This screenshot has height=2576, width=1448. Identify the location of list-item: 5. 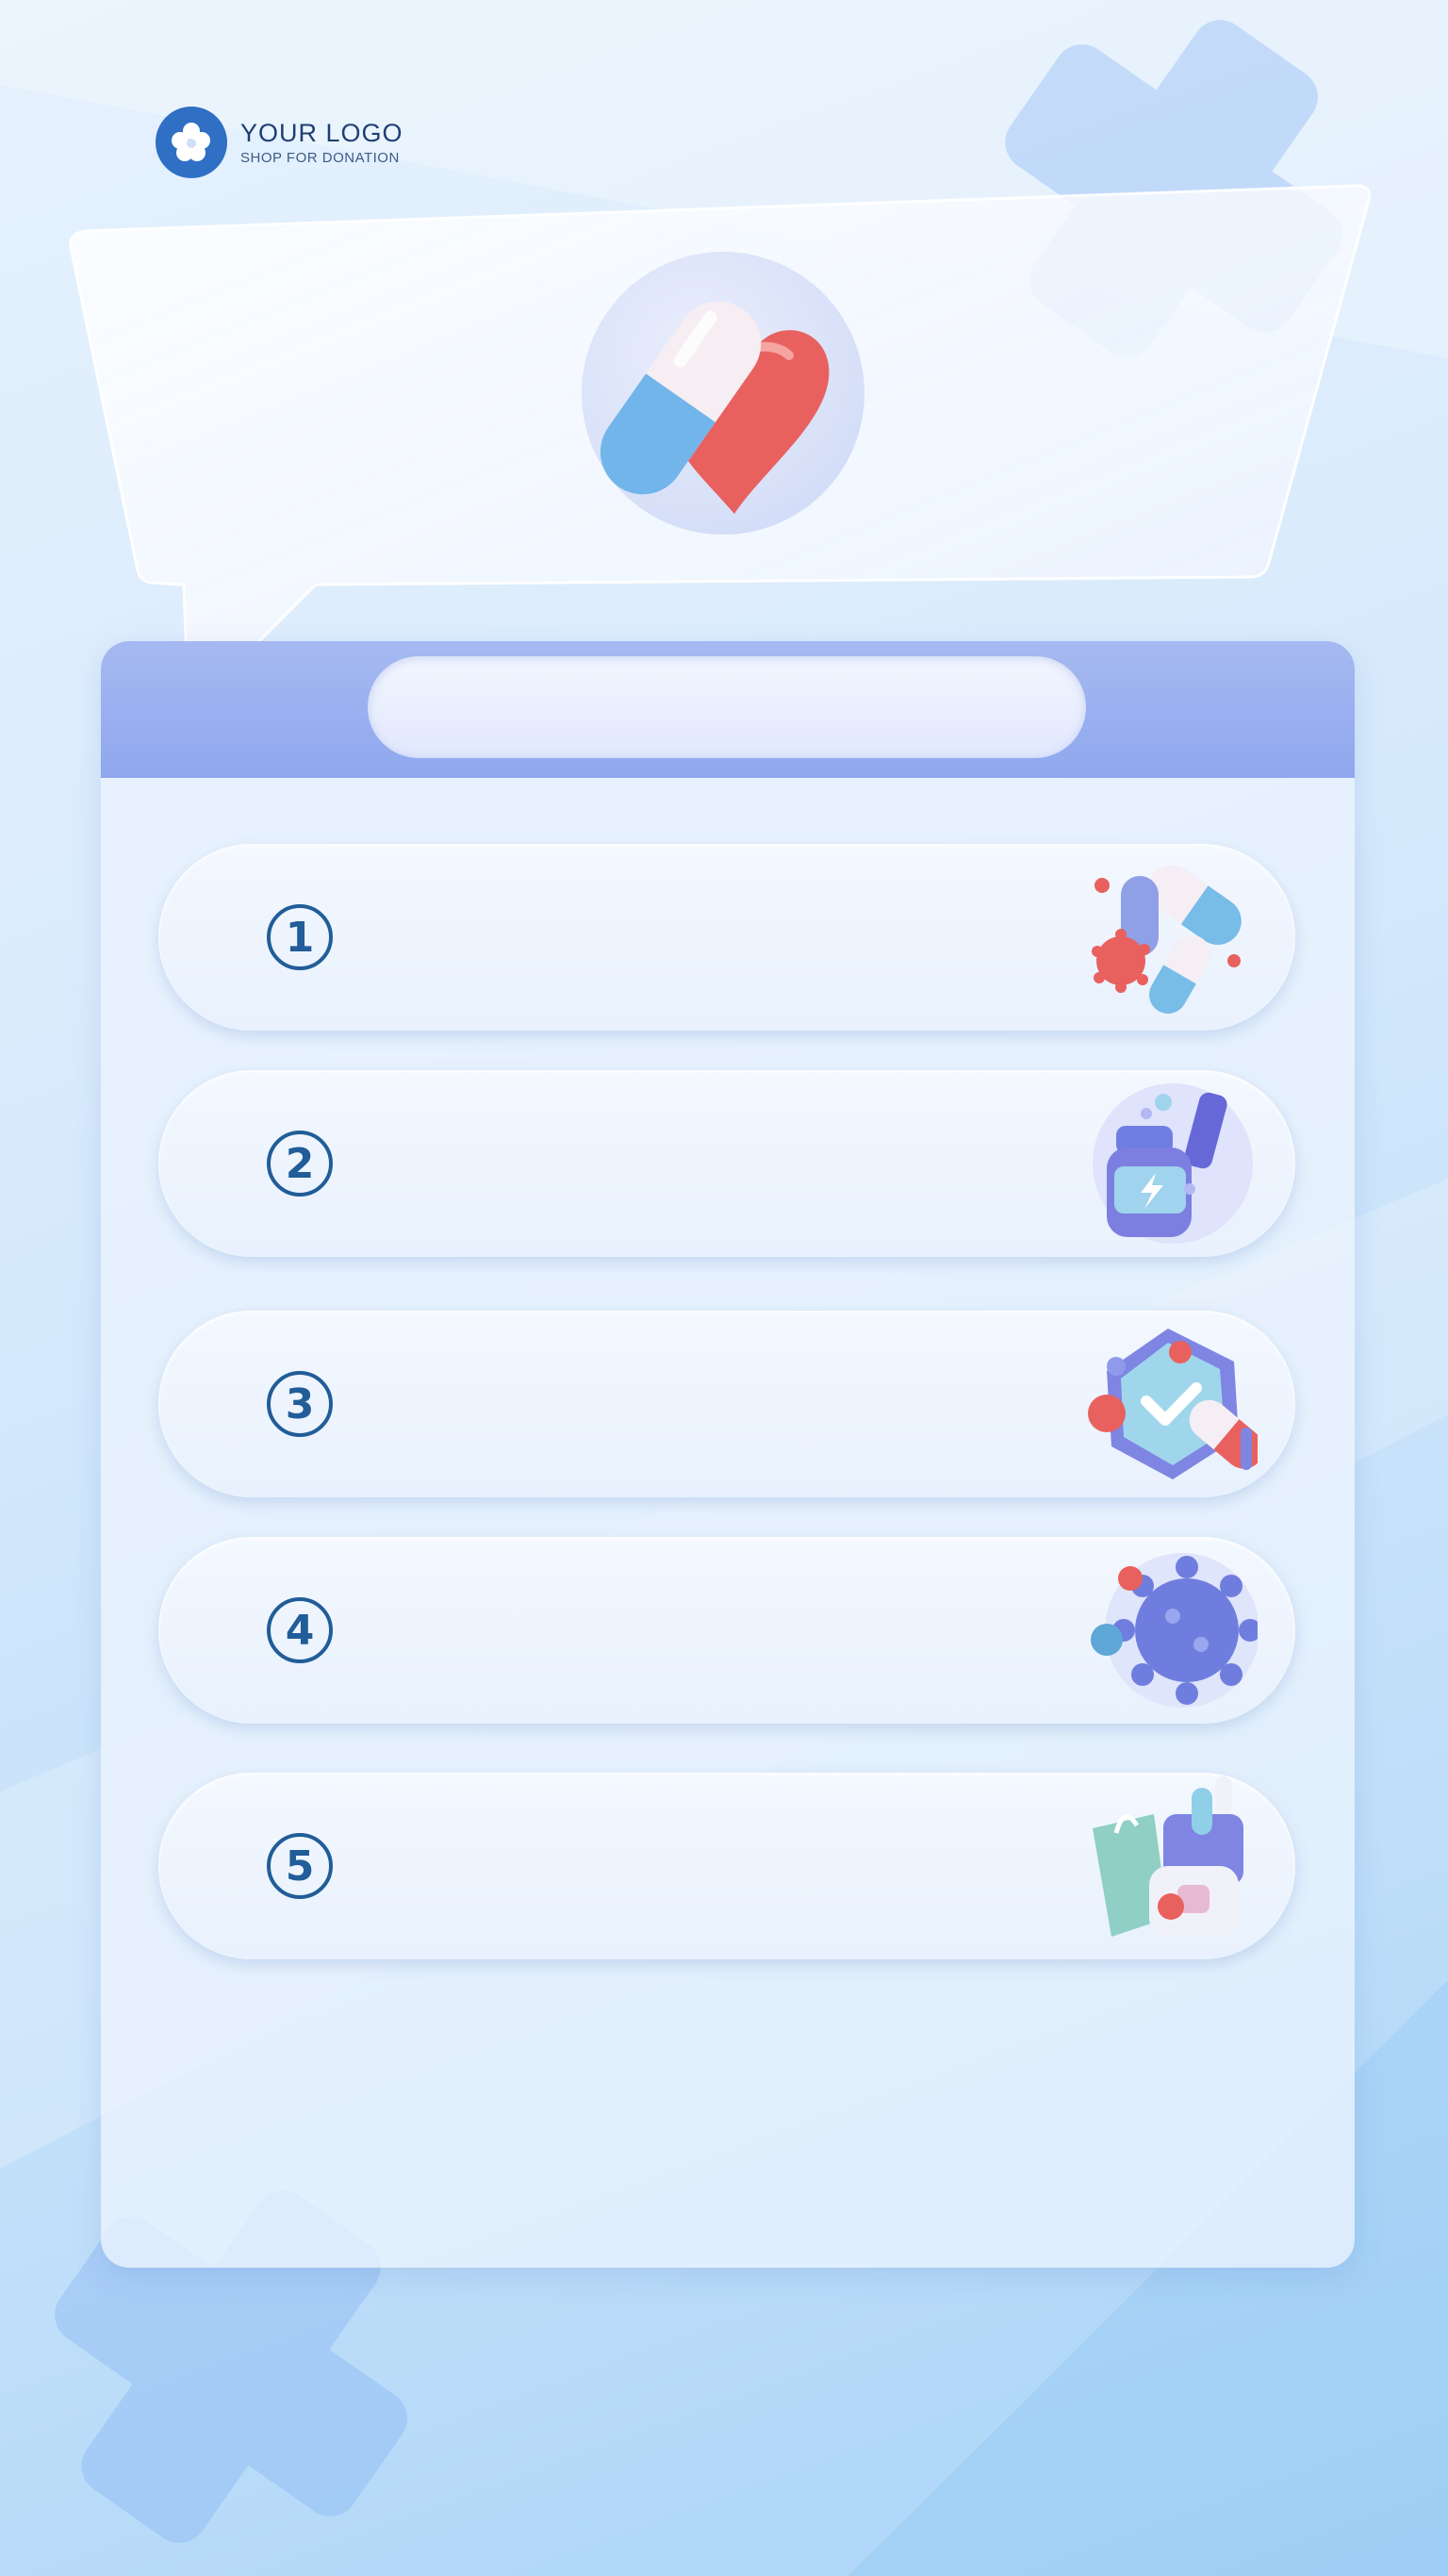
(726, 1866).